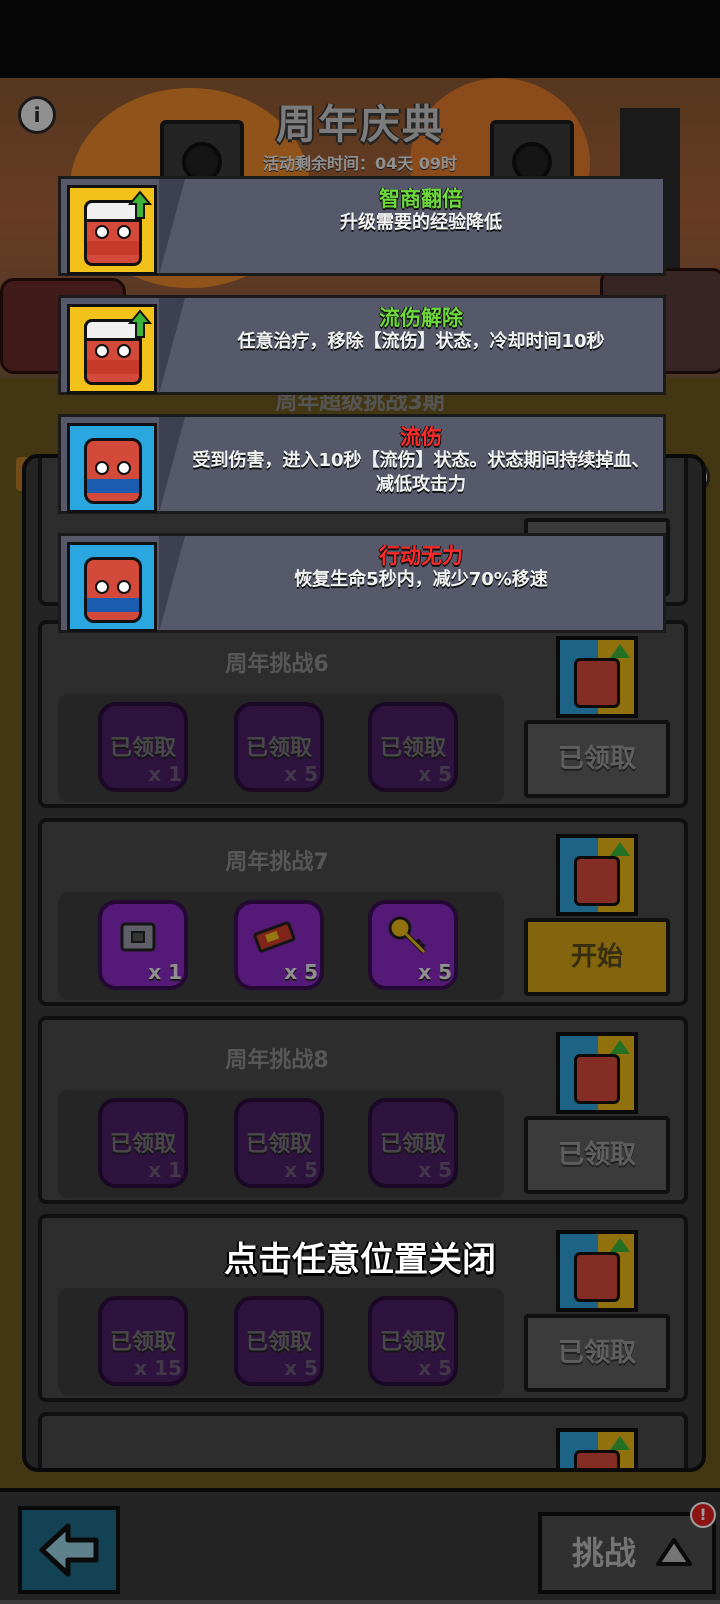  I want to click on modifier-tooltip: 流伤解除 任意治疗，移除【流伤】状态，冷却时间10秒, so click(362, 345).